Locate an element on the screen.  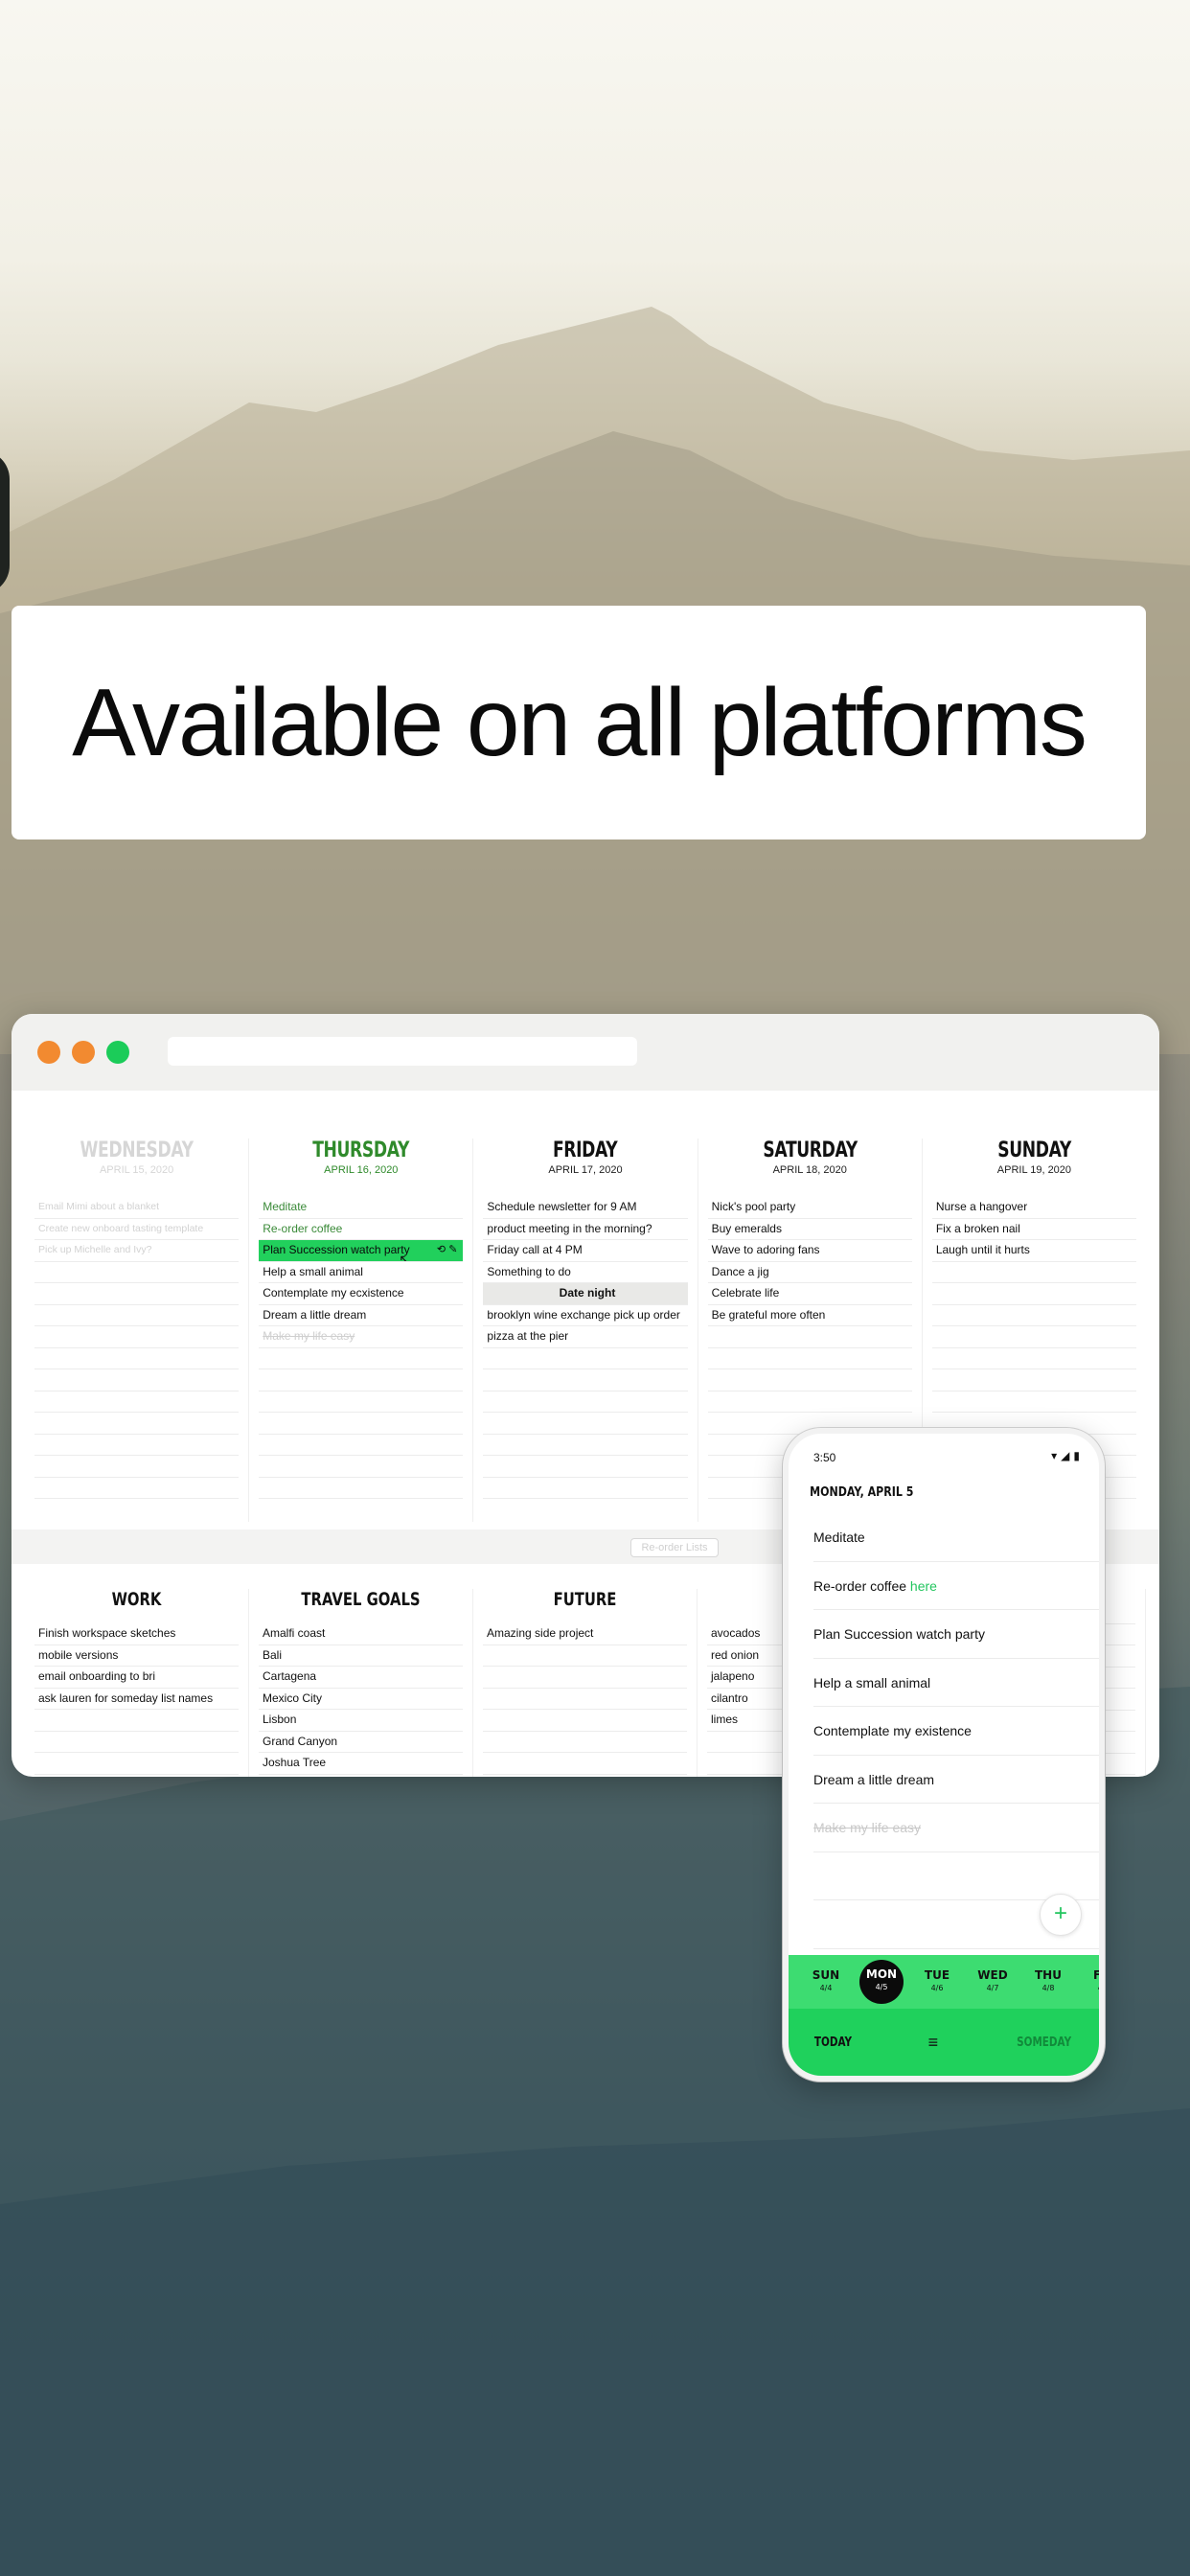
list-item: email onboarding to bri is located at coordinates (136, 1678).